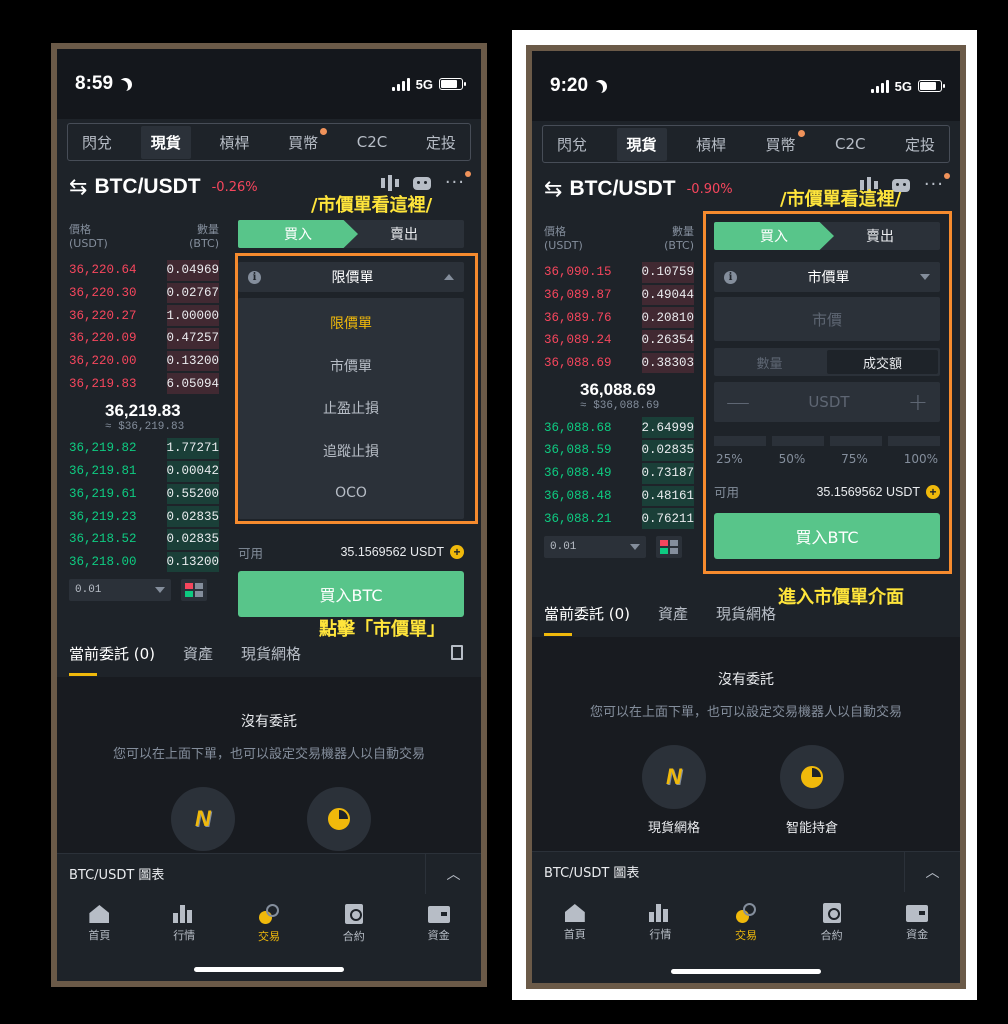  I want to click on row-price: 36,088.68, so click(578, 427).